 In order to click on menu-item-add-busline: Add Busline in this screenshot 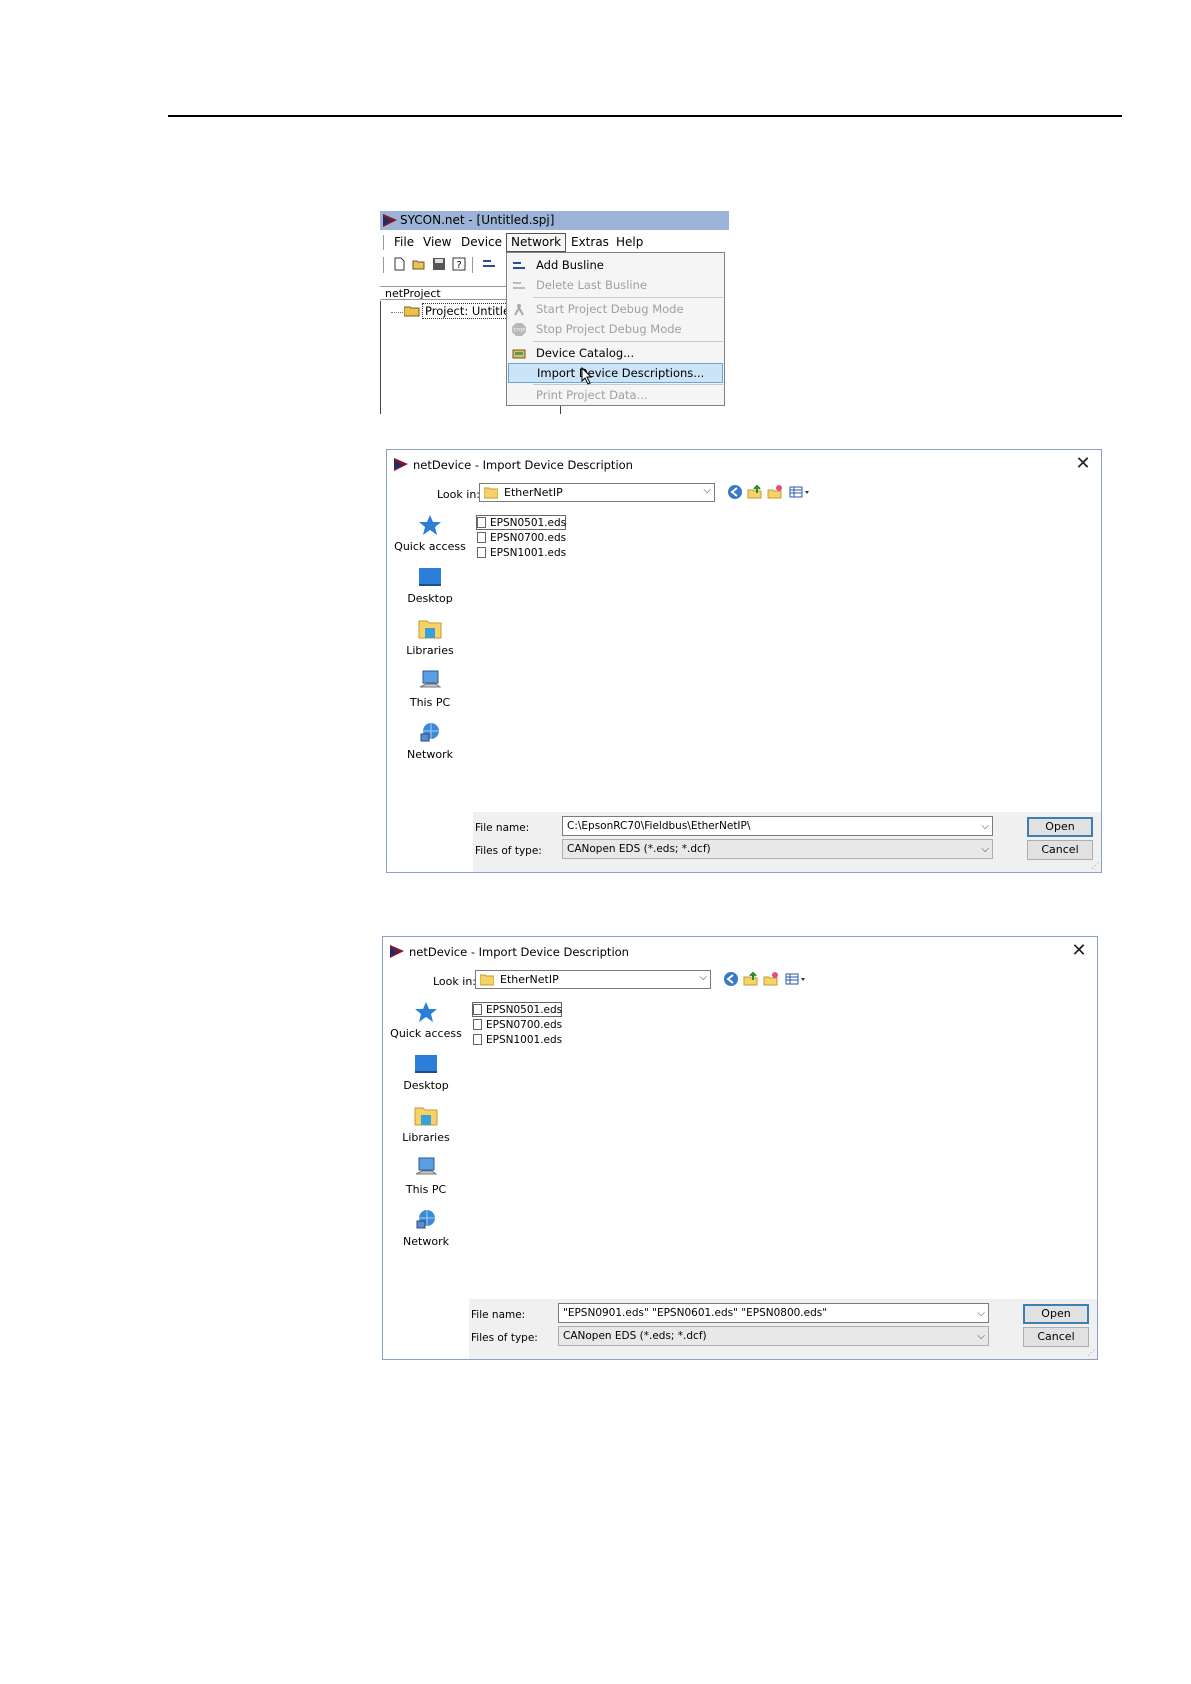, I will do `click(615, 265)`.